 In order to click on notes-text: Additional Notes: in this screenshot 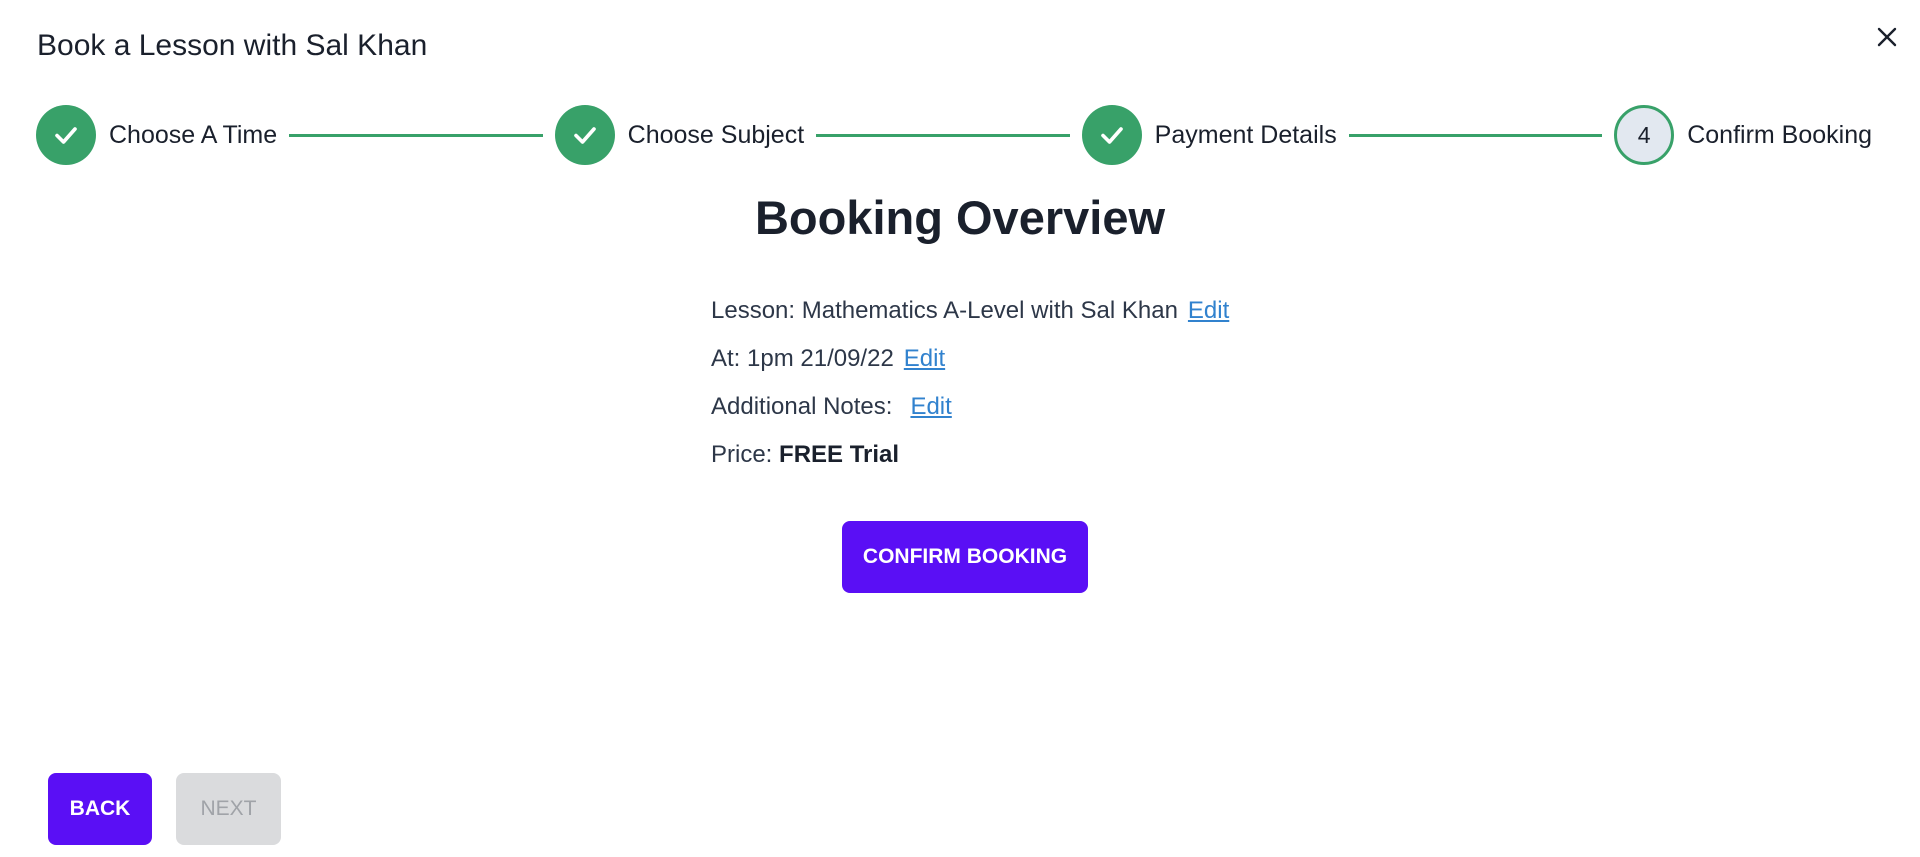, I will do `click(802, 406)`.